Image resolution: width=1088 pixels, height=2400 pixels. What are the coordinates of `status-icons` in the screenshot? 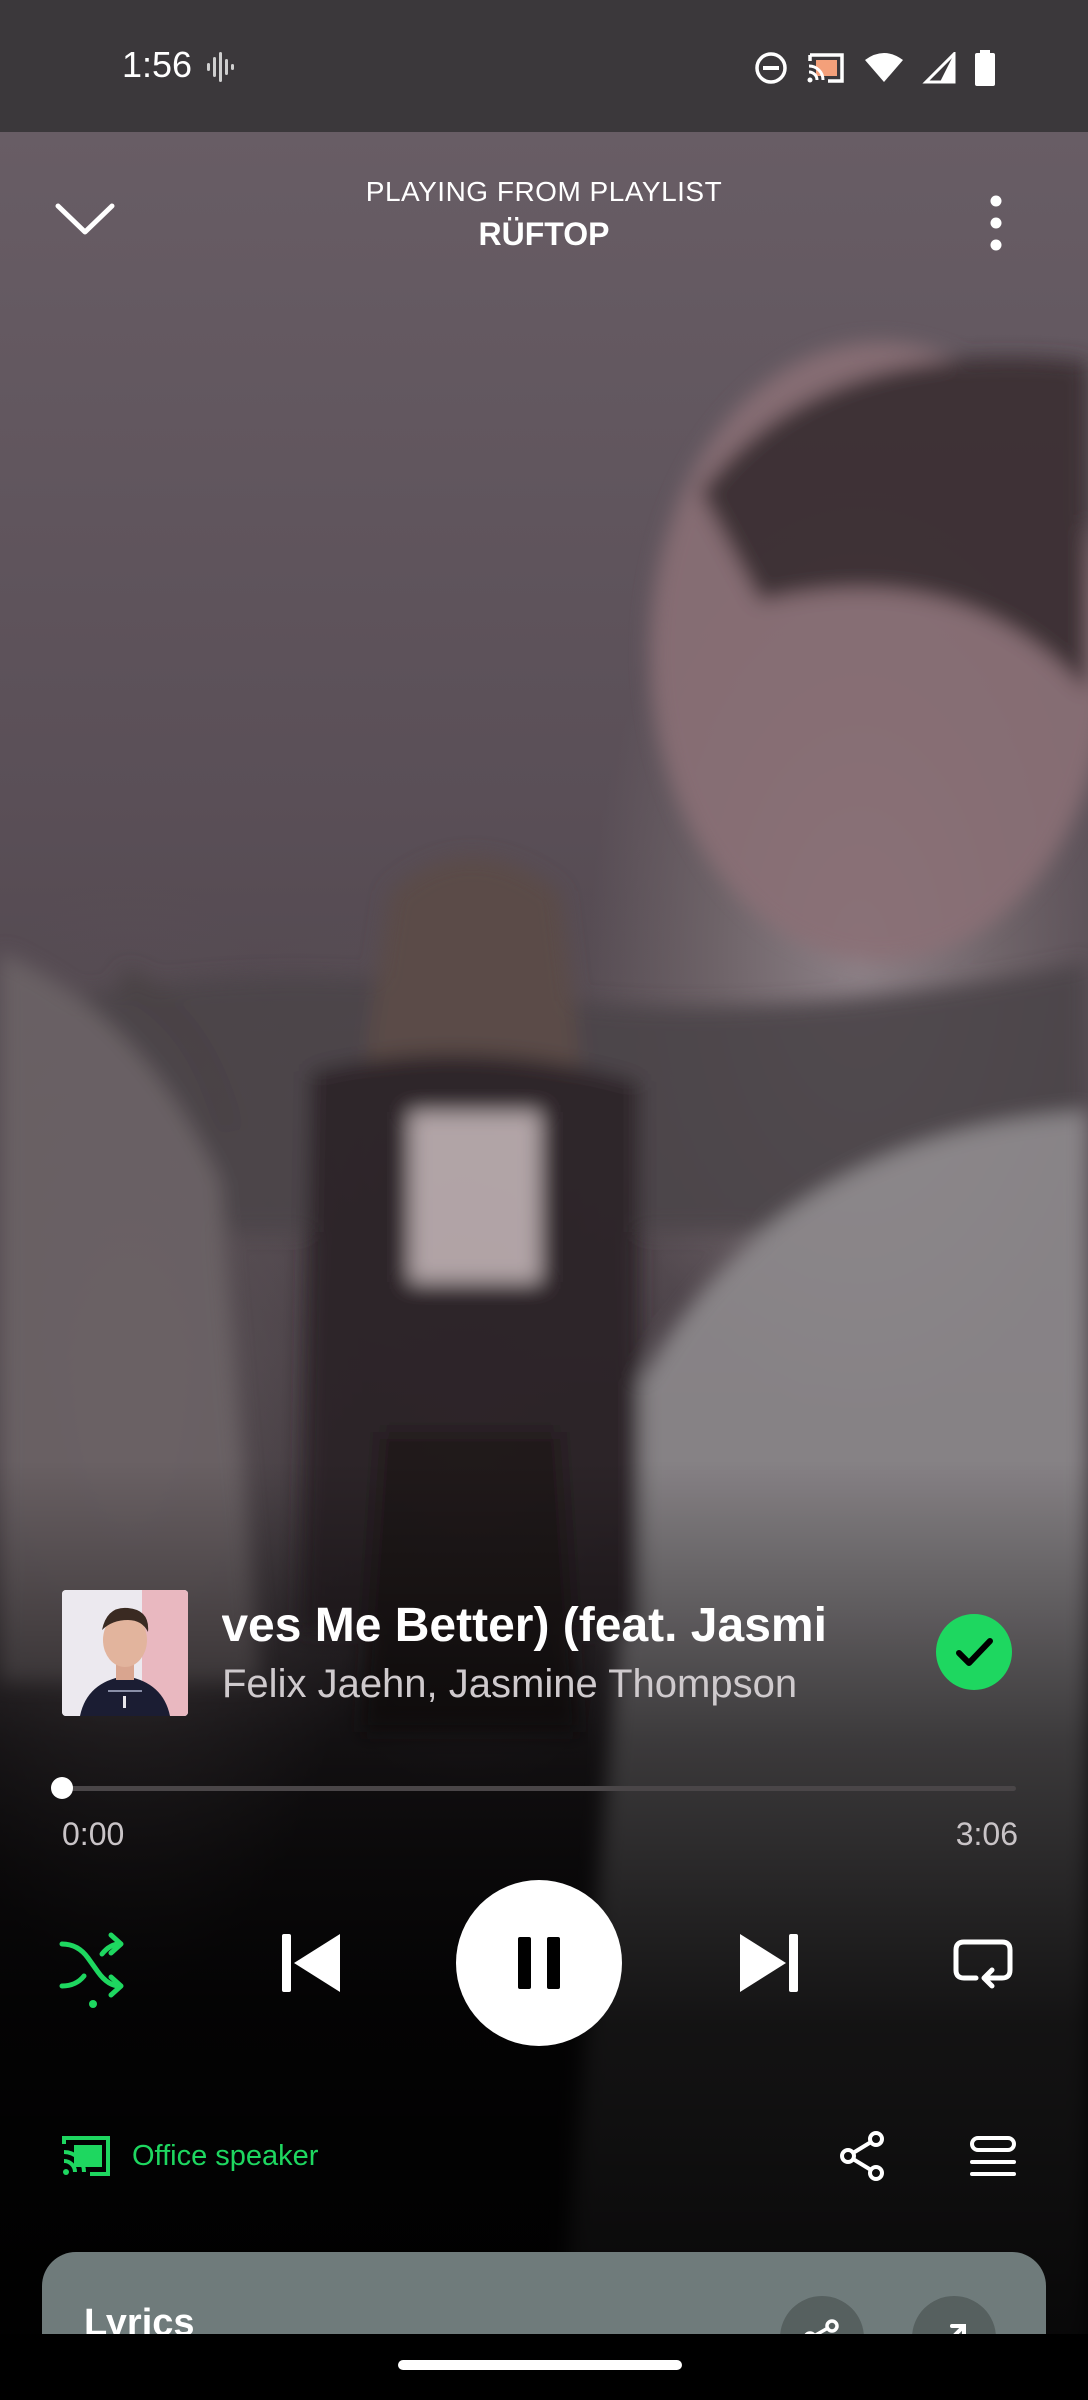 It's located at (875, 68).